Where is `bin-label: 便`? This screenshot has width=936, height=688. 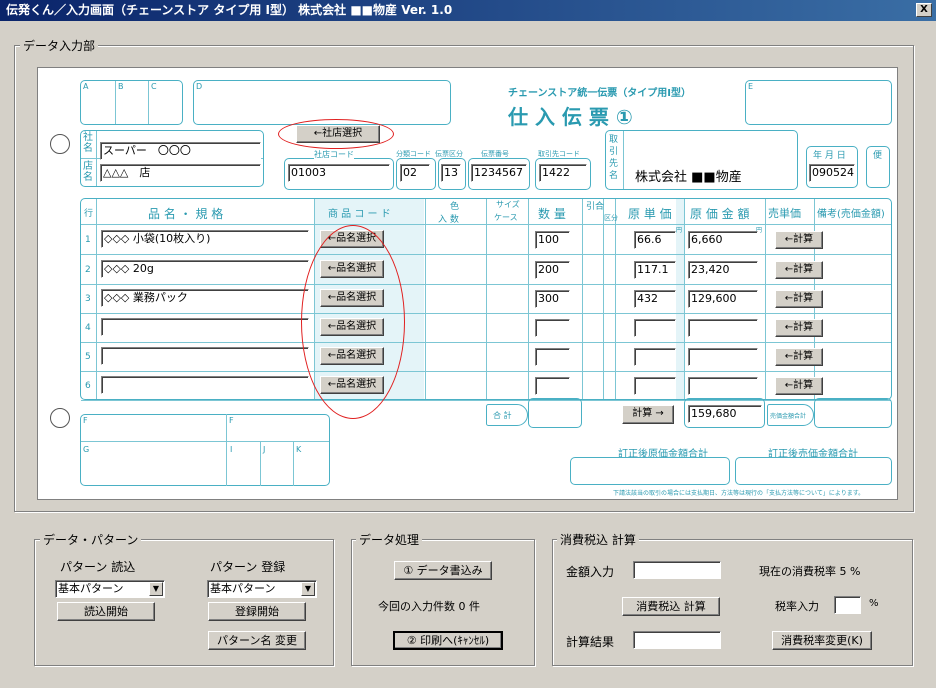
bin-label: 便 is located at coordinates (878, 156).